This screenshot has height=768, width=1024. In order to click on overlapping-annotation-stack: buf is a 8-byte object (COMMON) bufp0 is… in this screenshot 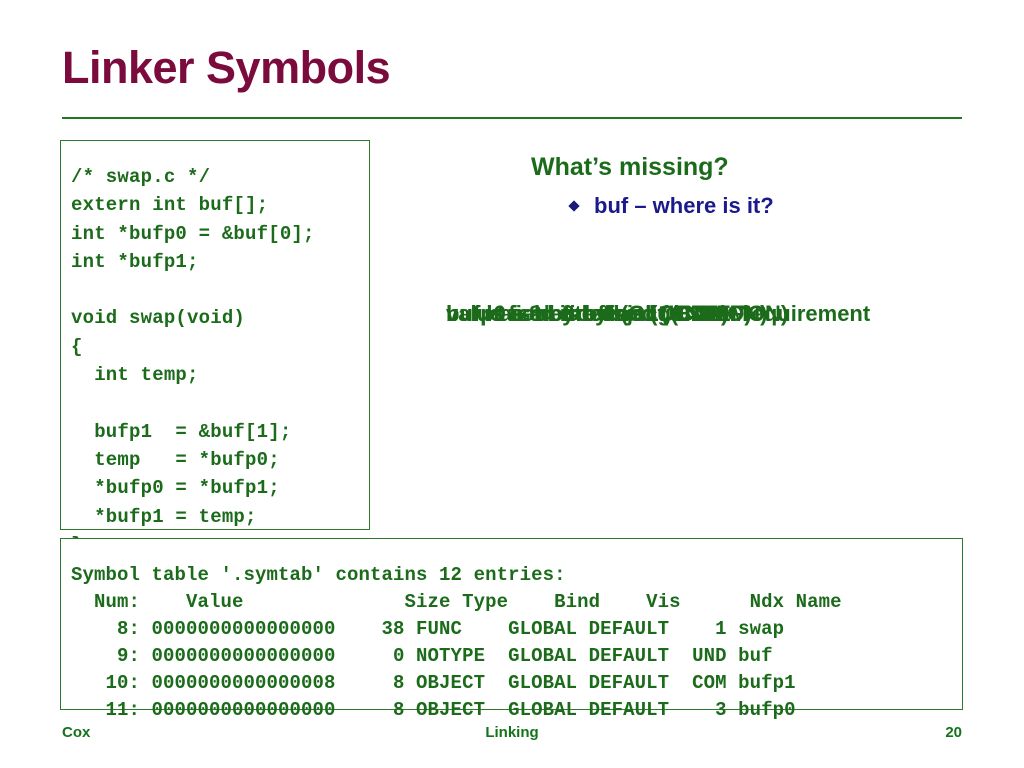, I will do `click(733, 332)`.